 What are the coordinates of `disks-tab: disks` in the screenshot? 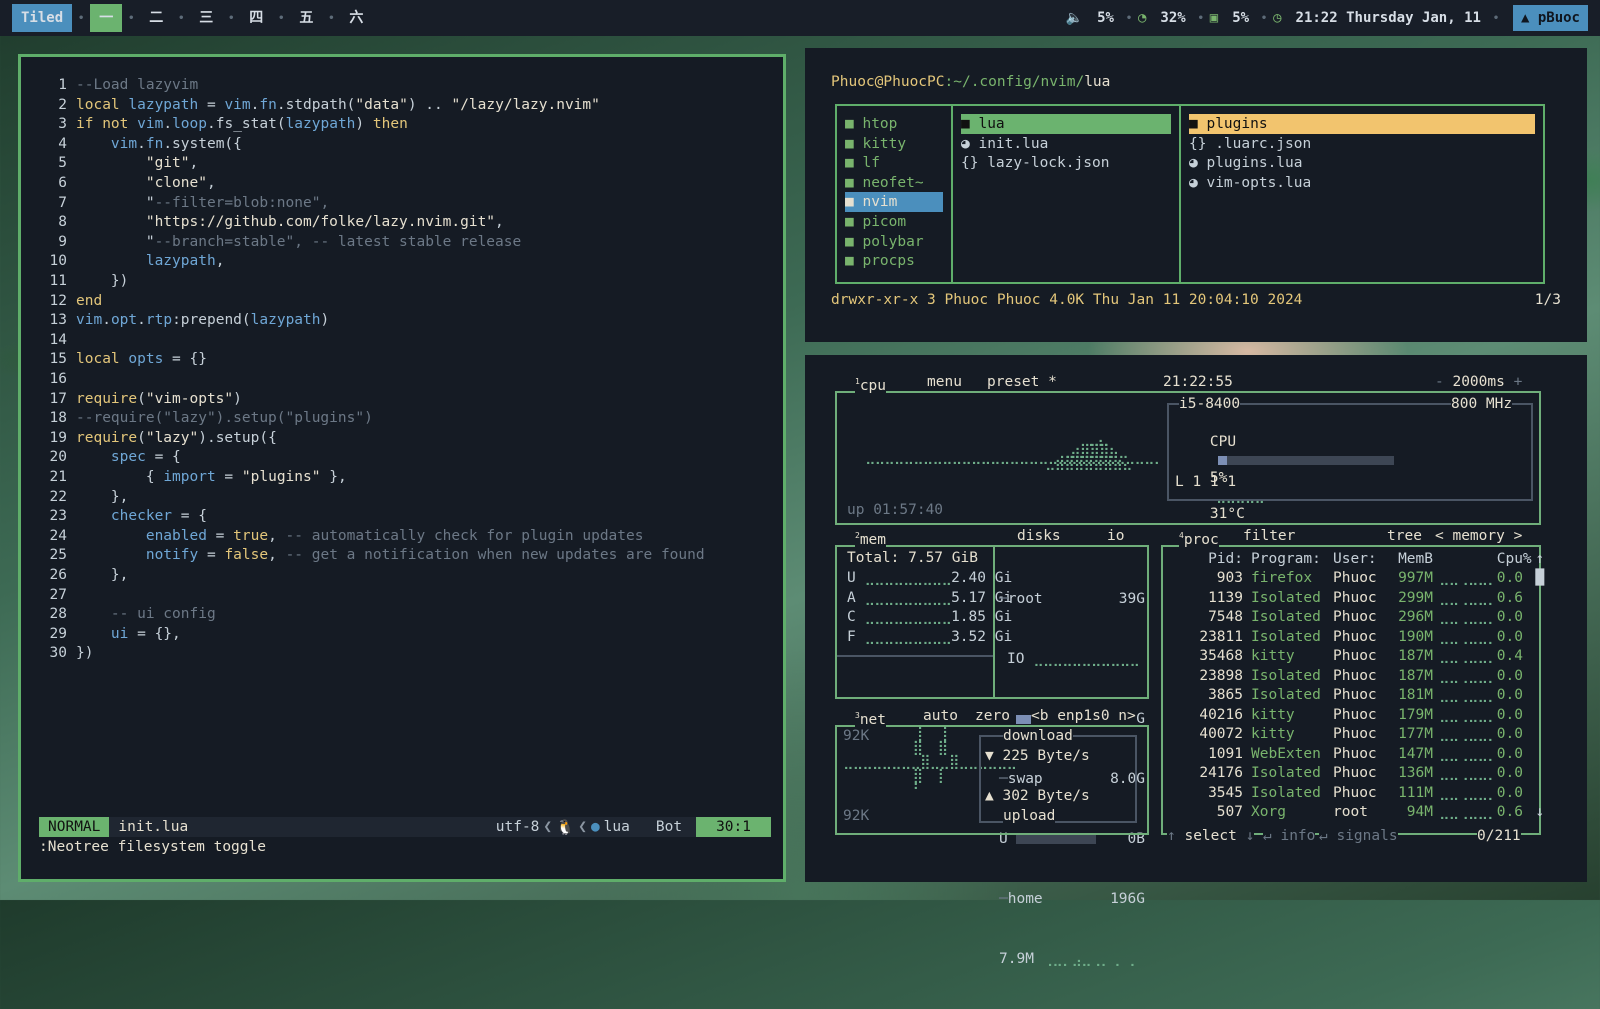 It's located at (1039, 536).